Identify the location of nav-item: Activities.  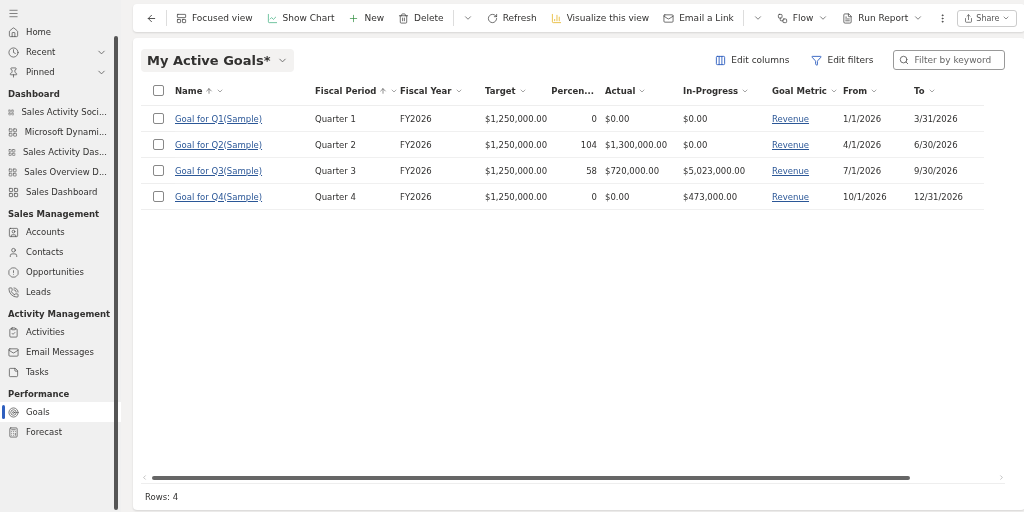
(60, 332).